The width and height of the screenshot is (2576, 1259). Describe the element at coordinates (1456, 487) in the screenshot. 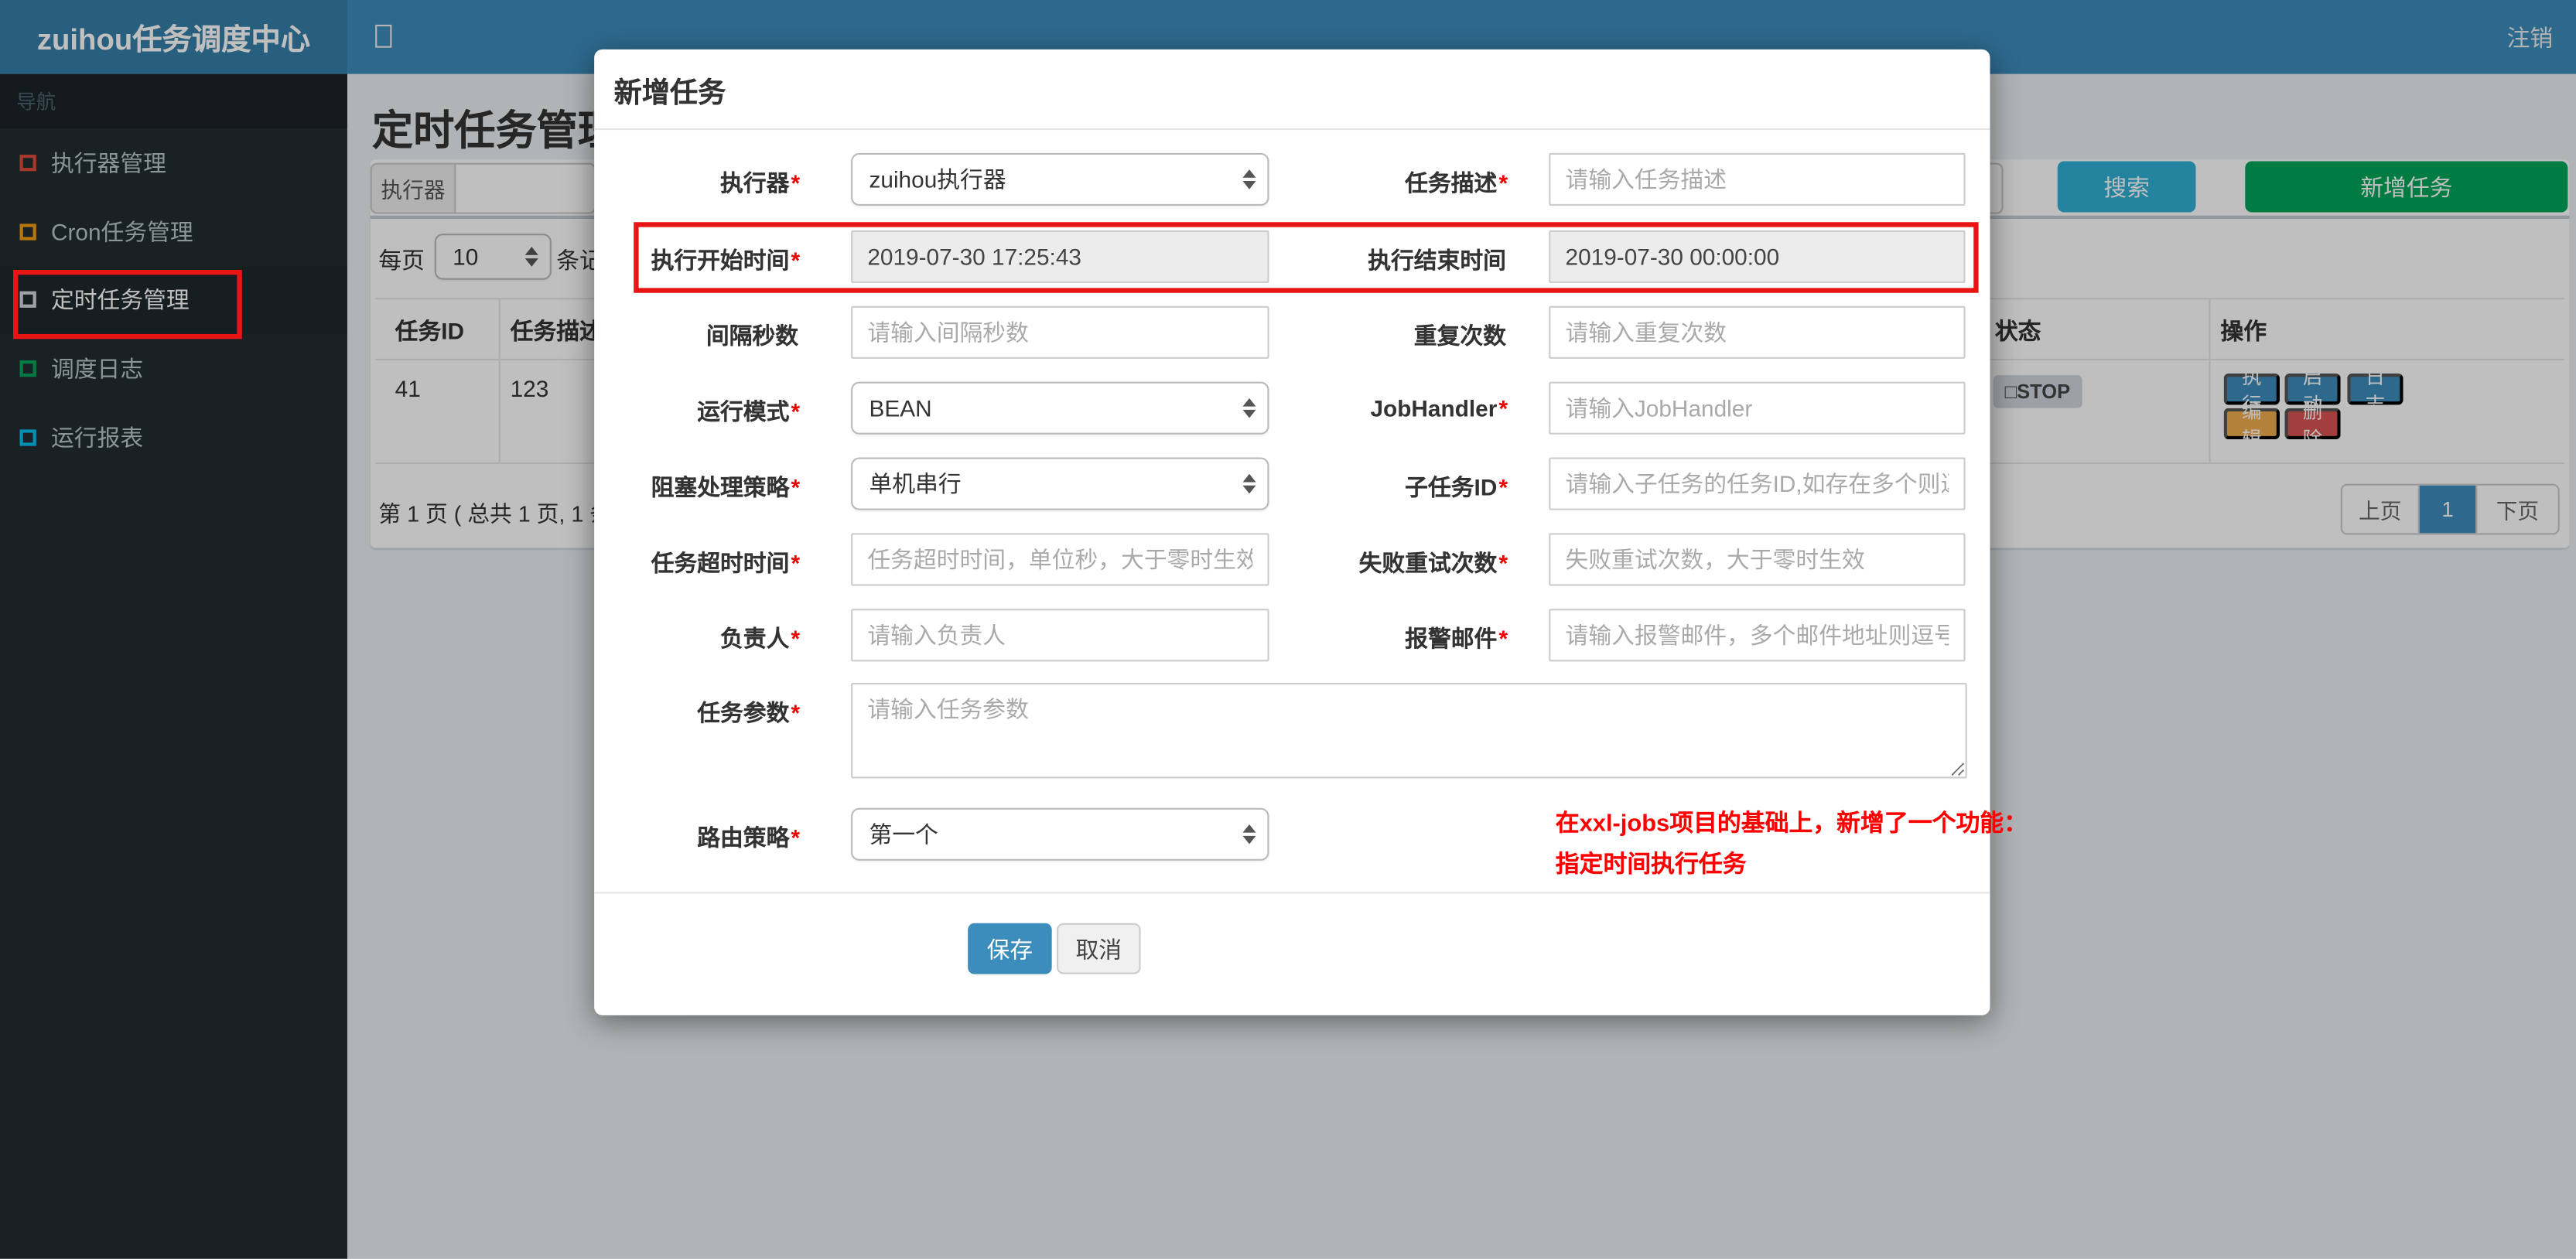

I see `child-task-label: 子任务ID *` at that location.